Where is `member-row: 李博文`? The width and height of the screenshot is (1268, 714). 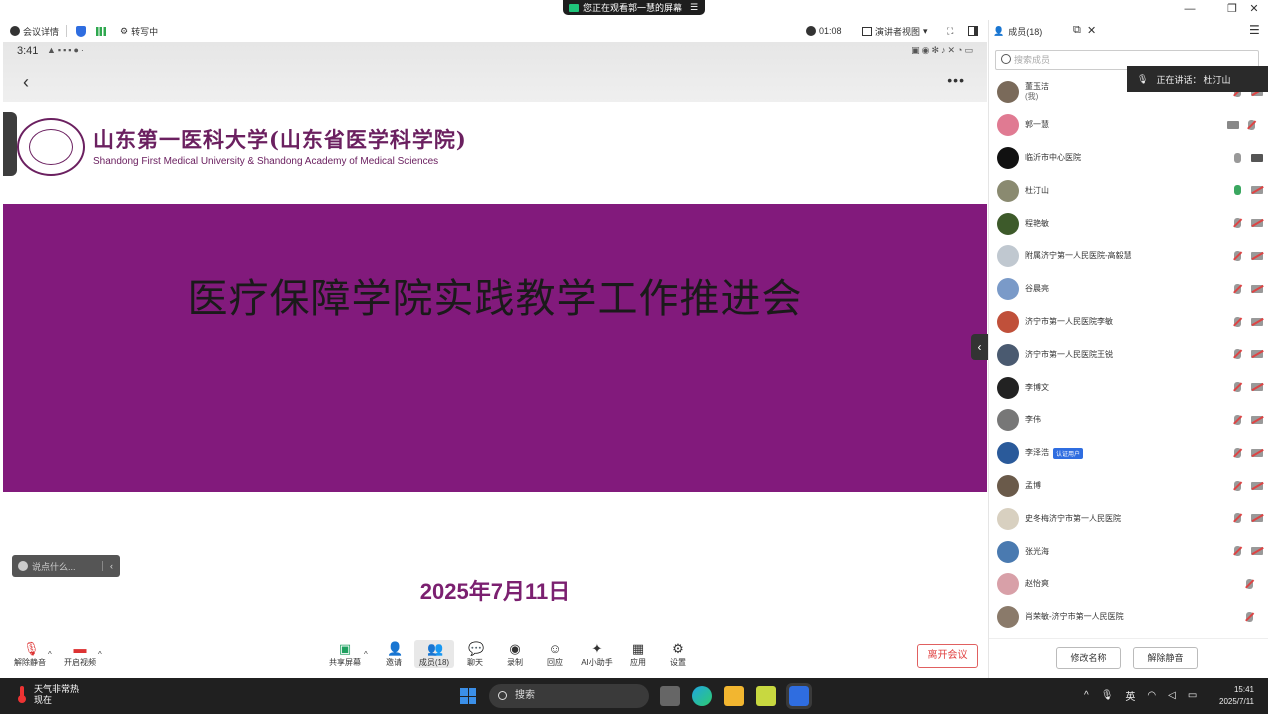 member-row: 李博文 is located at coordinates (1128, 387).